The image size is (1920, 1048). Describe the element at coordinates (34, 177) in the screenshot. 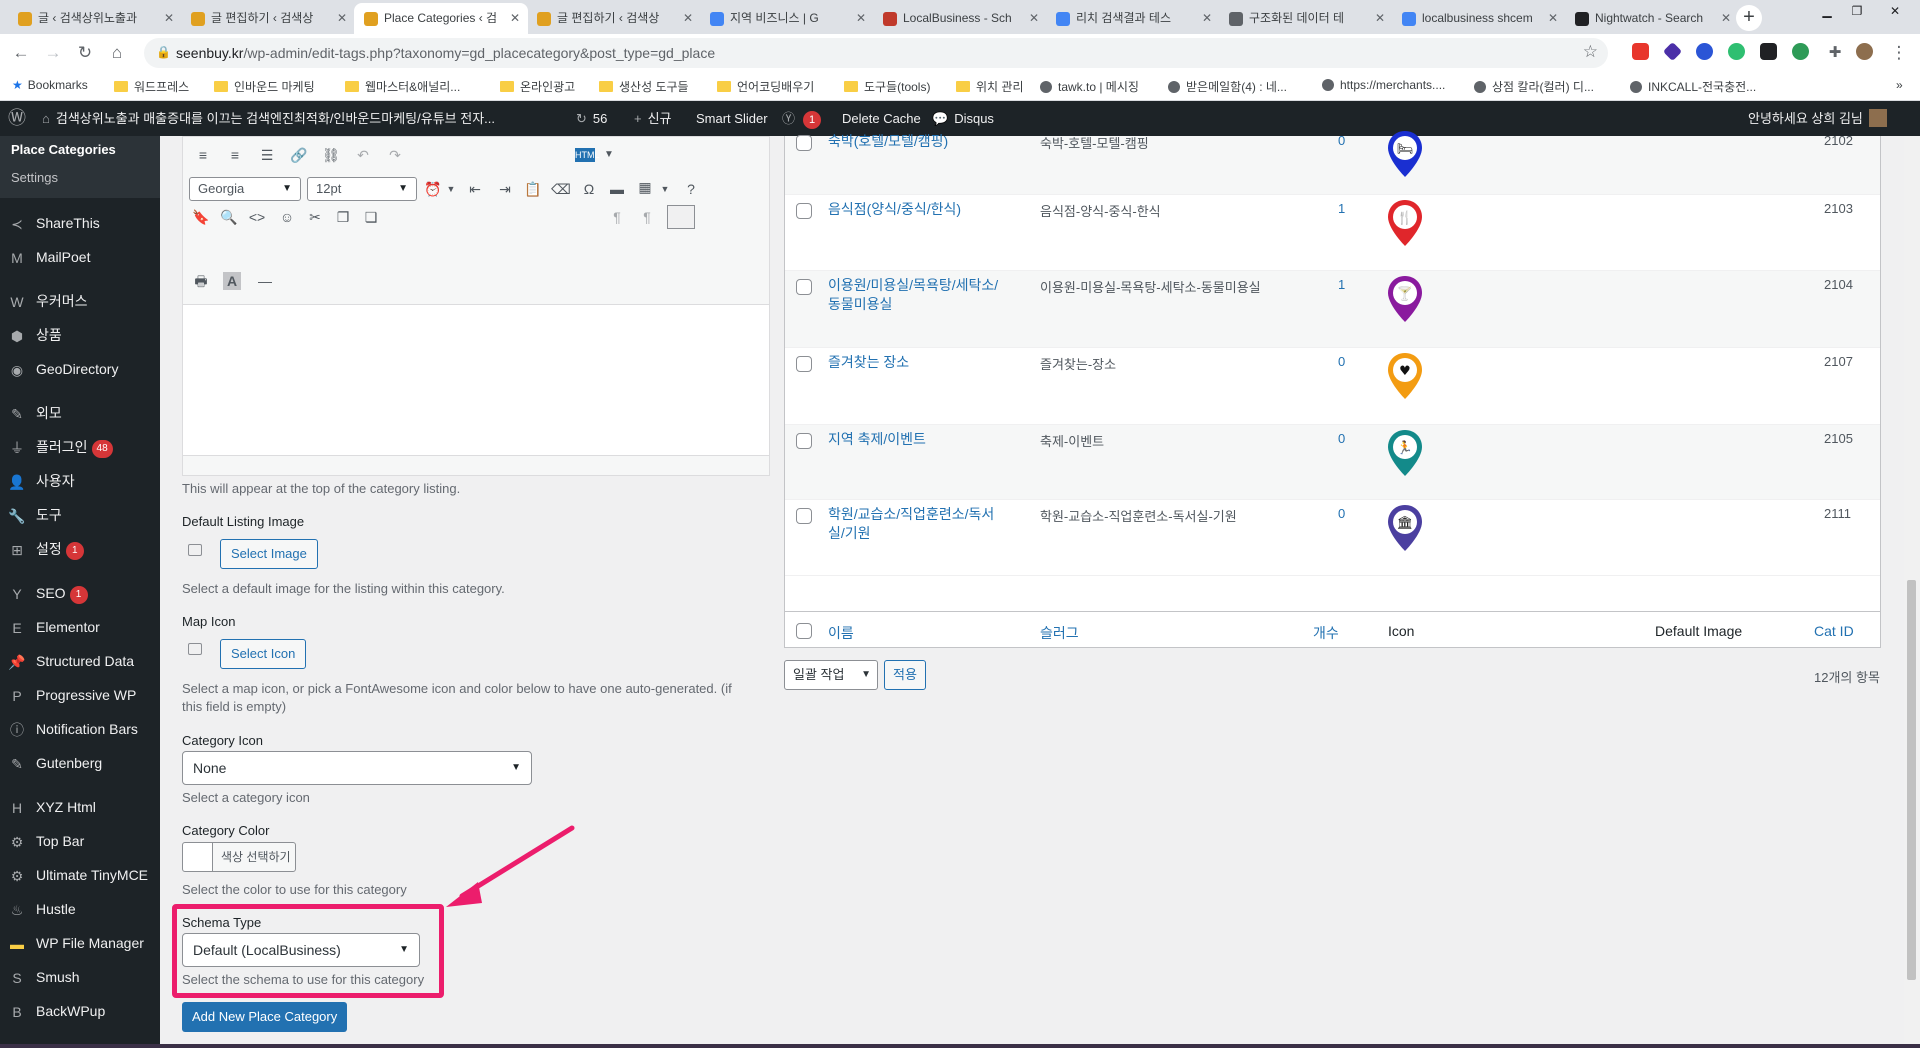

I see `submenu-settings: Settings` at that location.